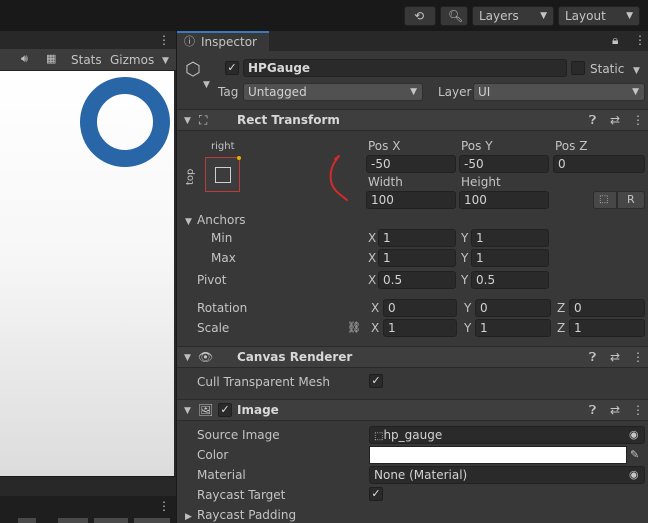 This screenshot has height=523, width=648. What do you see at coordinates (615, 40) in the screenshot?
I see `lock-icon: 🔒︎` at bounding box center [615, 40].